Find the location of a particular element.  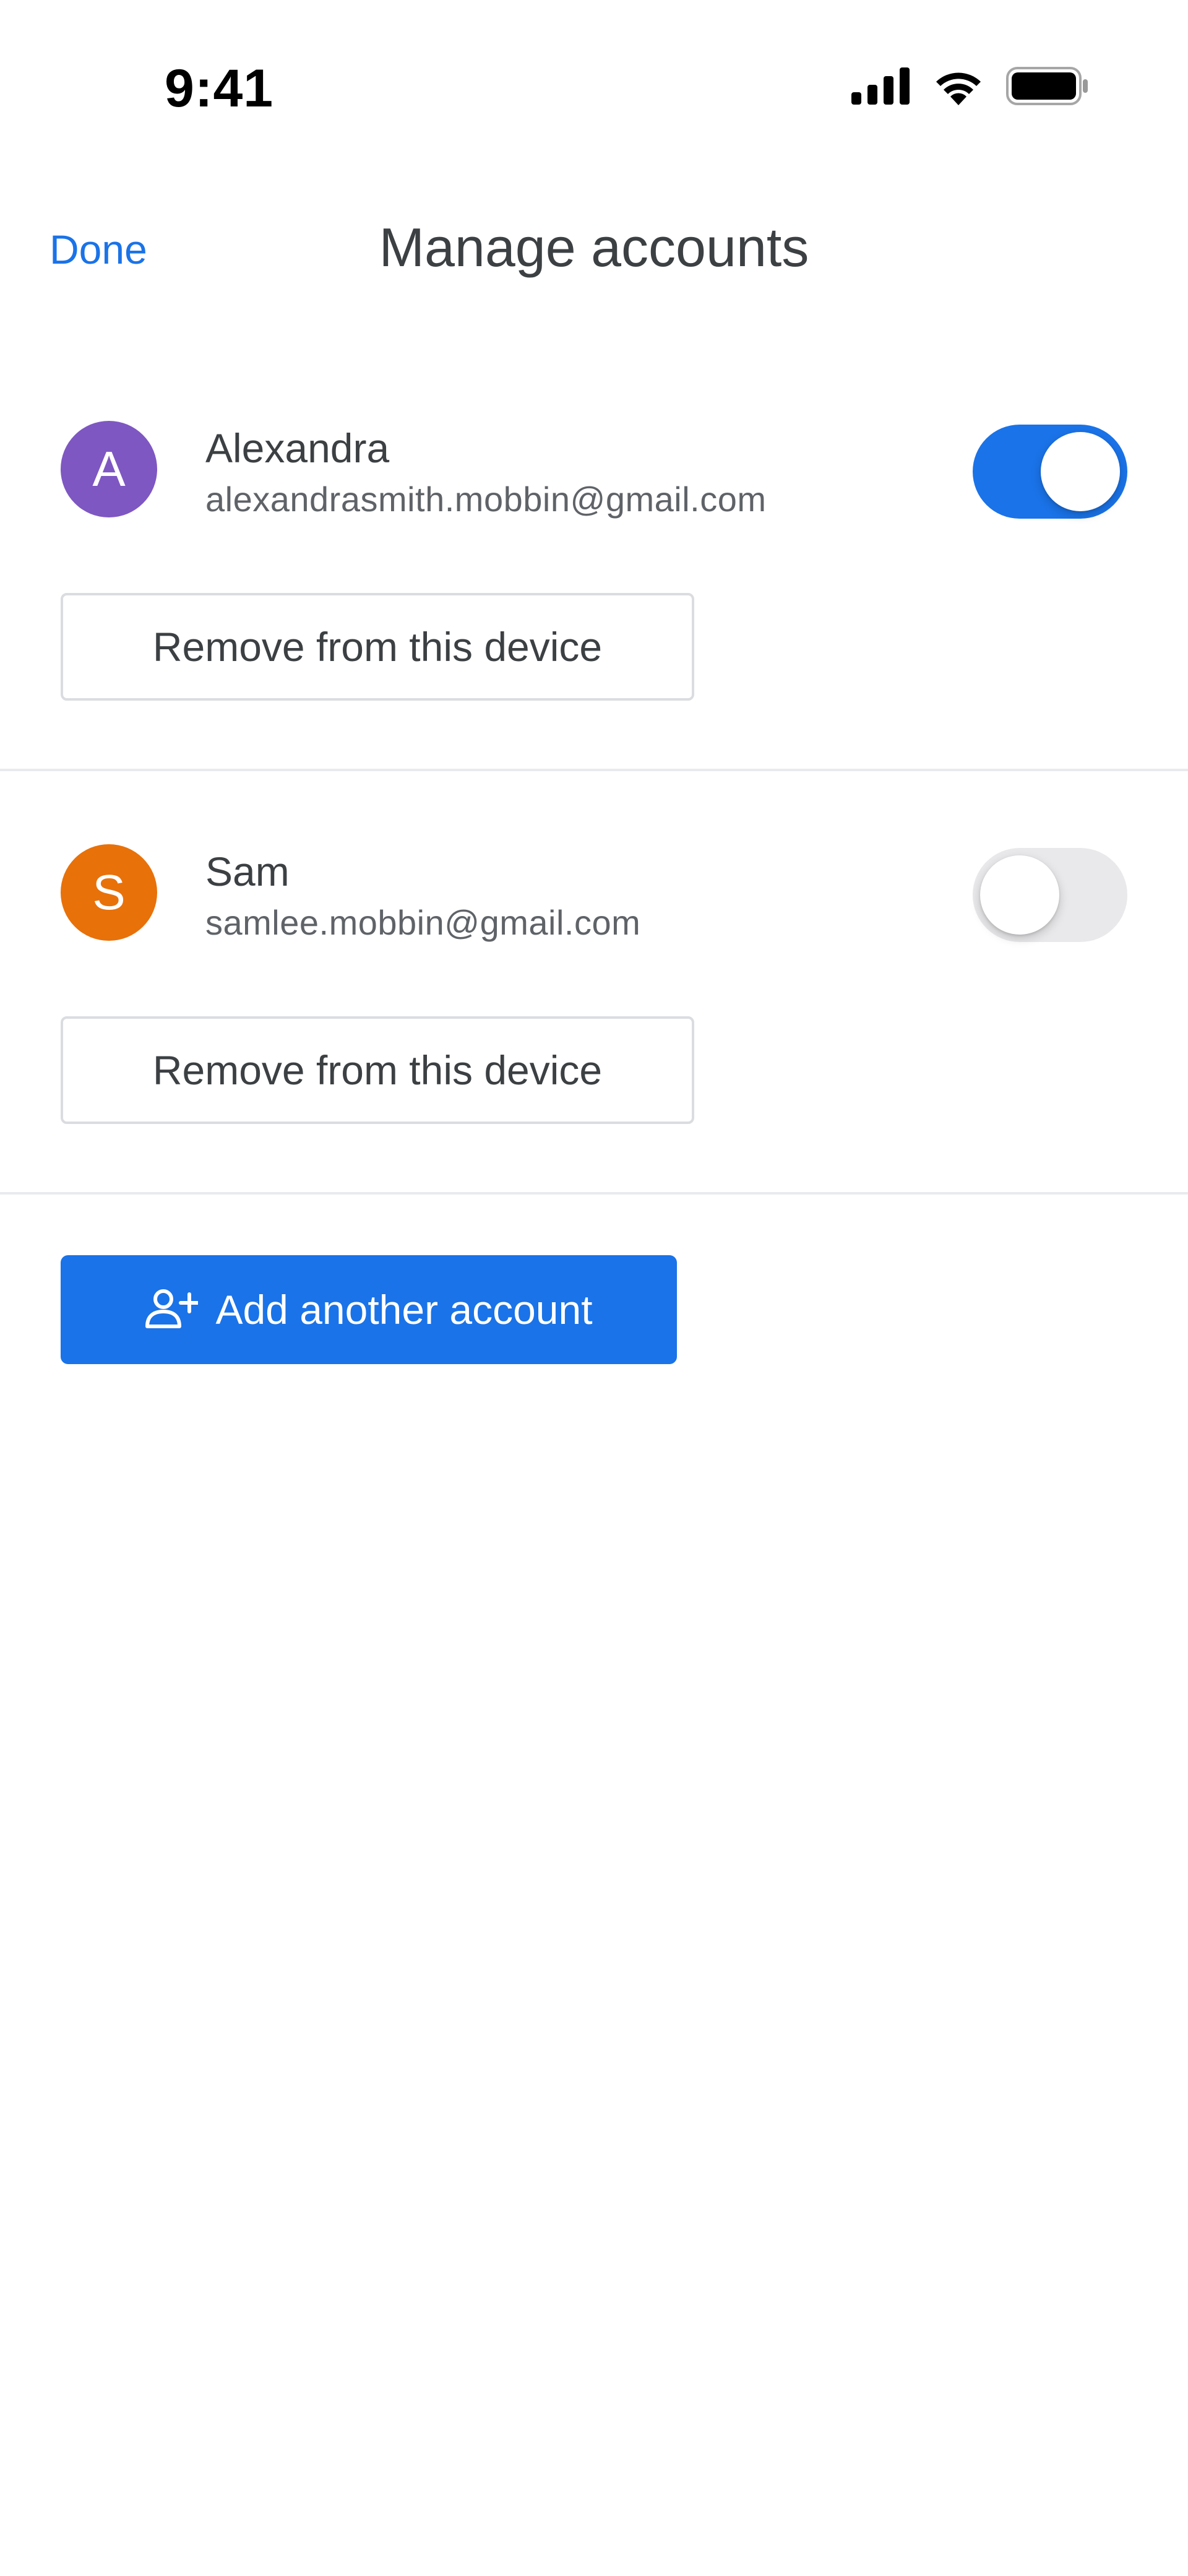

status-icons is located at coordinates (970, 86).